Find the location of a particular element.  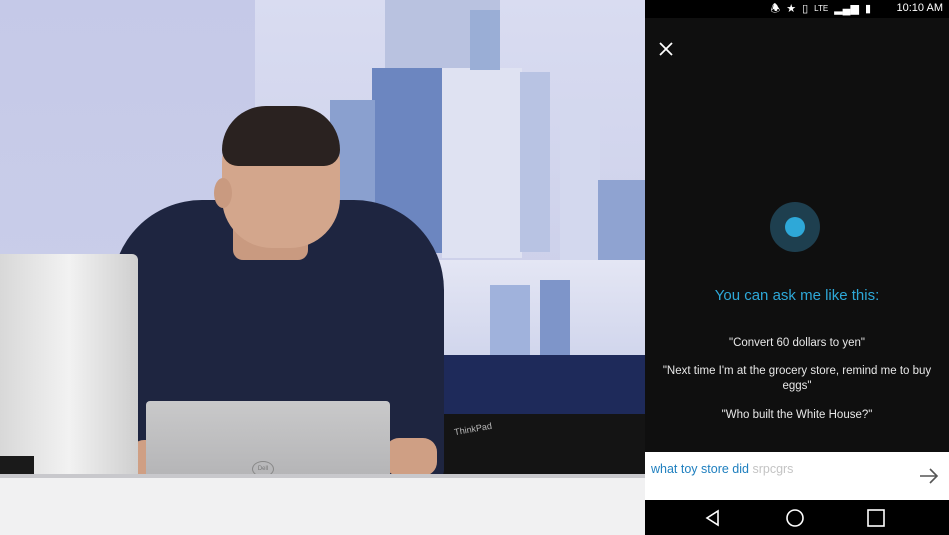

cortana-icon is located at coordinates (795, 227).